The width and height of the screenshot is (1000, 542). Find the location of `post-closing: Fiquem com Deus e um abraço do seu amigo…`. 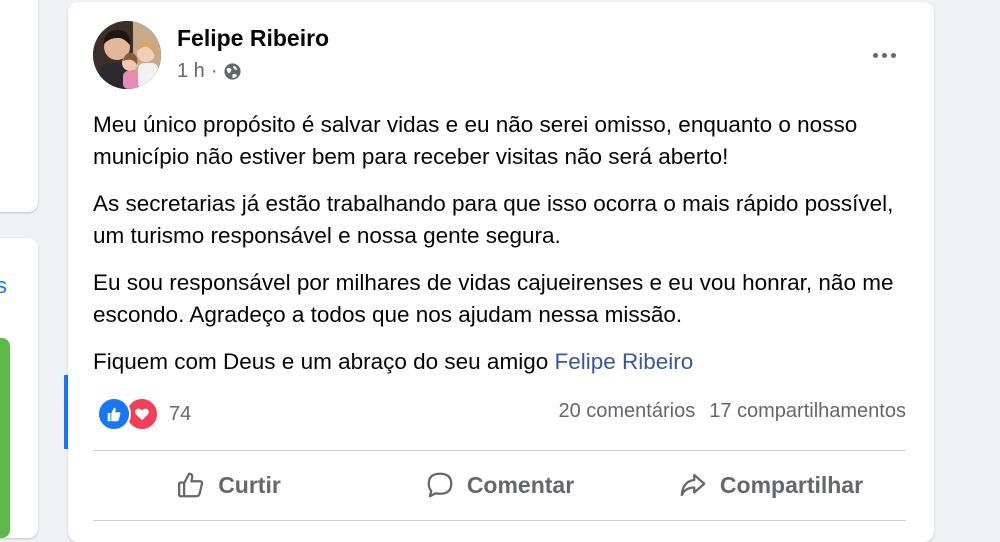

post-closing: Fiquem com Deus e um abraço do seu amigo… is located at coordinates (508, 362).